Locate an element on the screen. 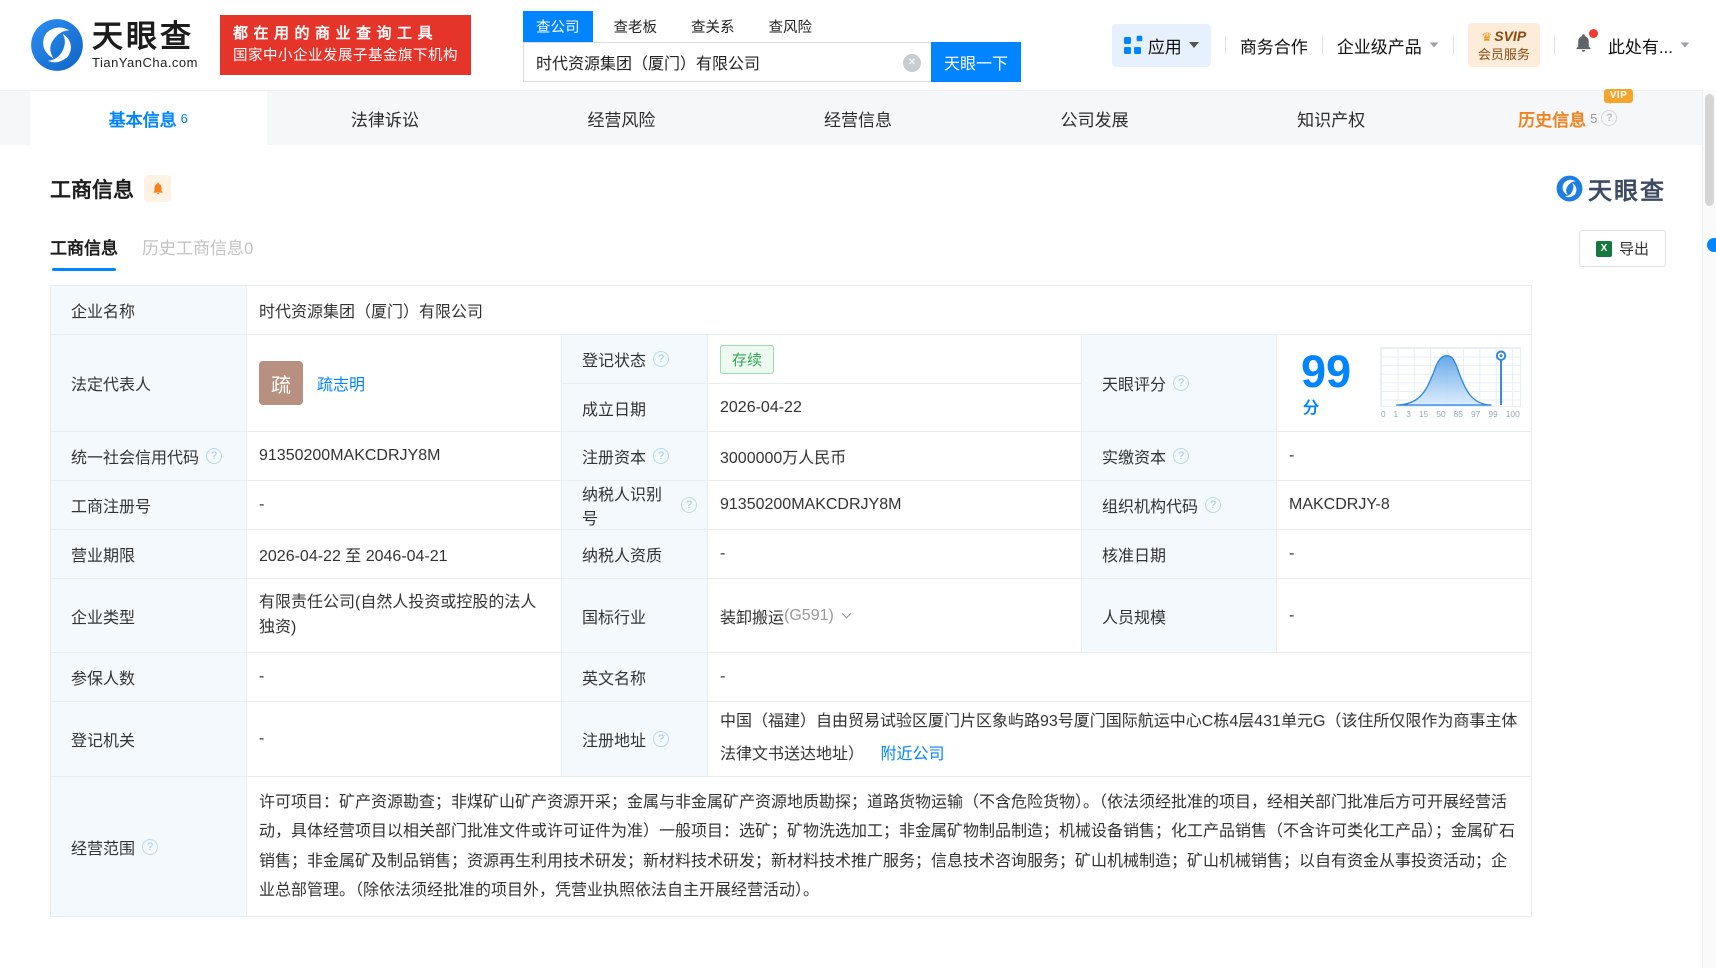 The image size is (1716, 968). subtab-history-business-info: 历史工商信息0 is located at coordinates (197, 252).